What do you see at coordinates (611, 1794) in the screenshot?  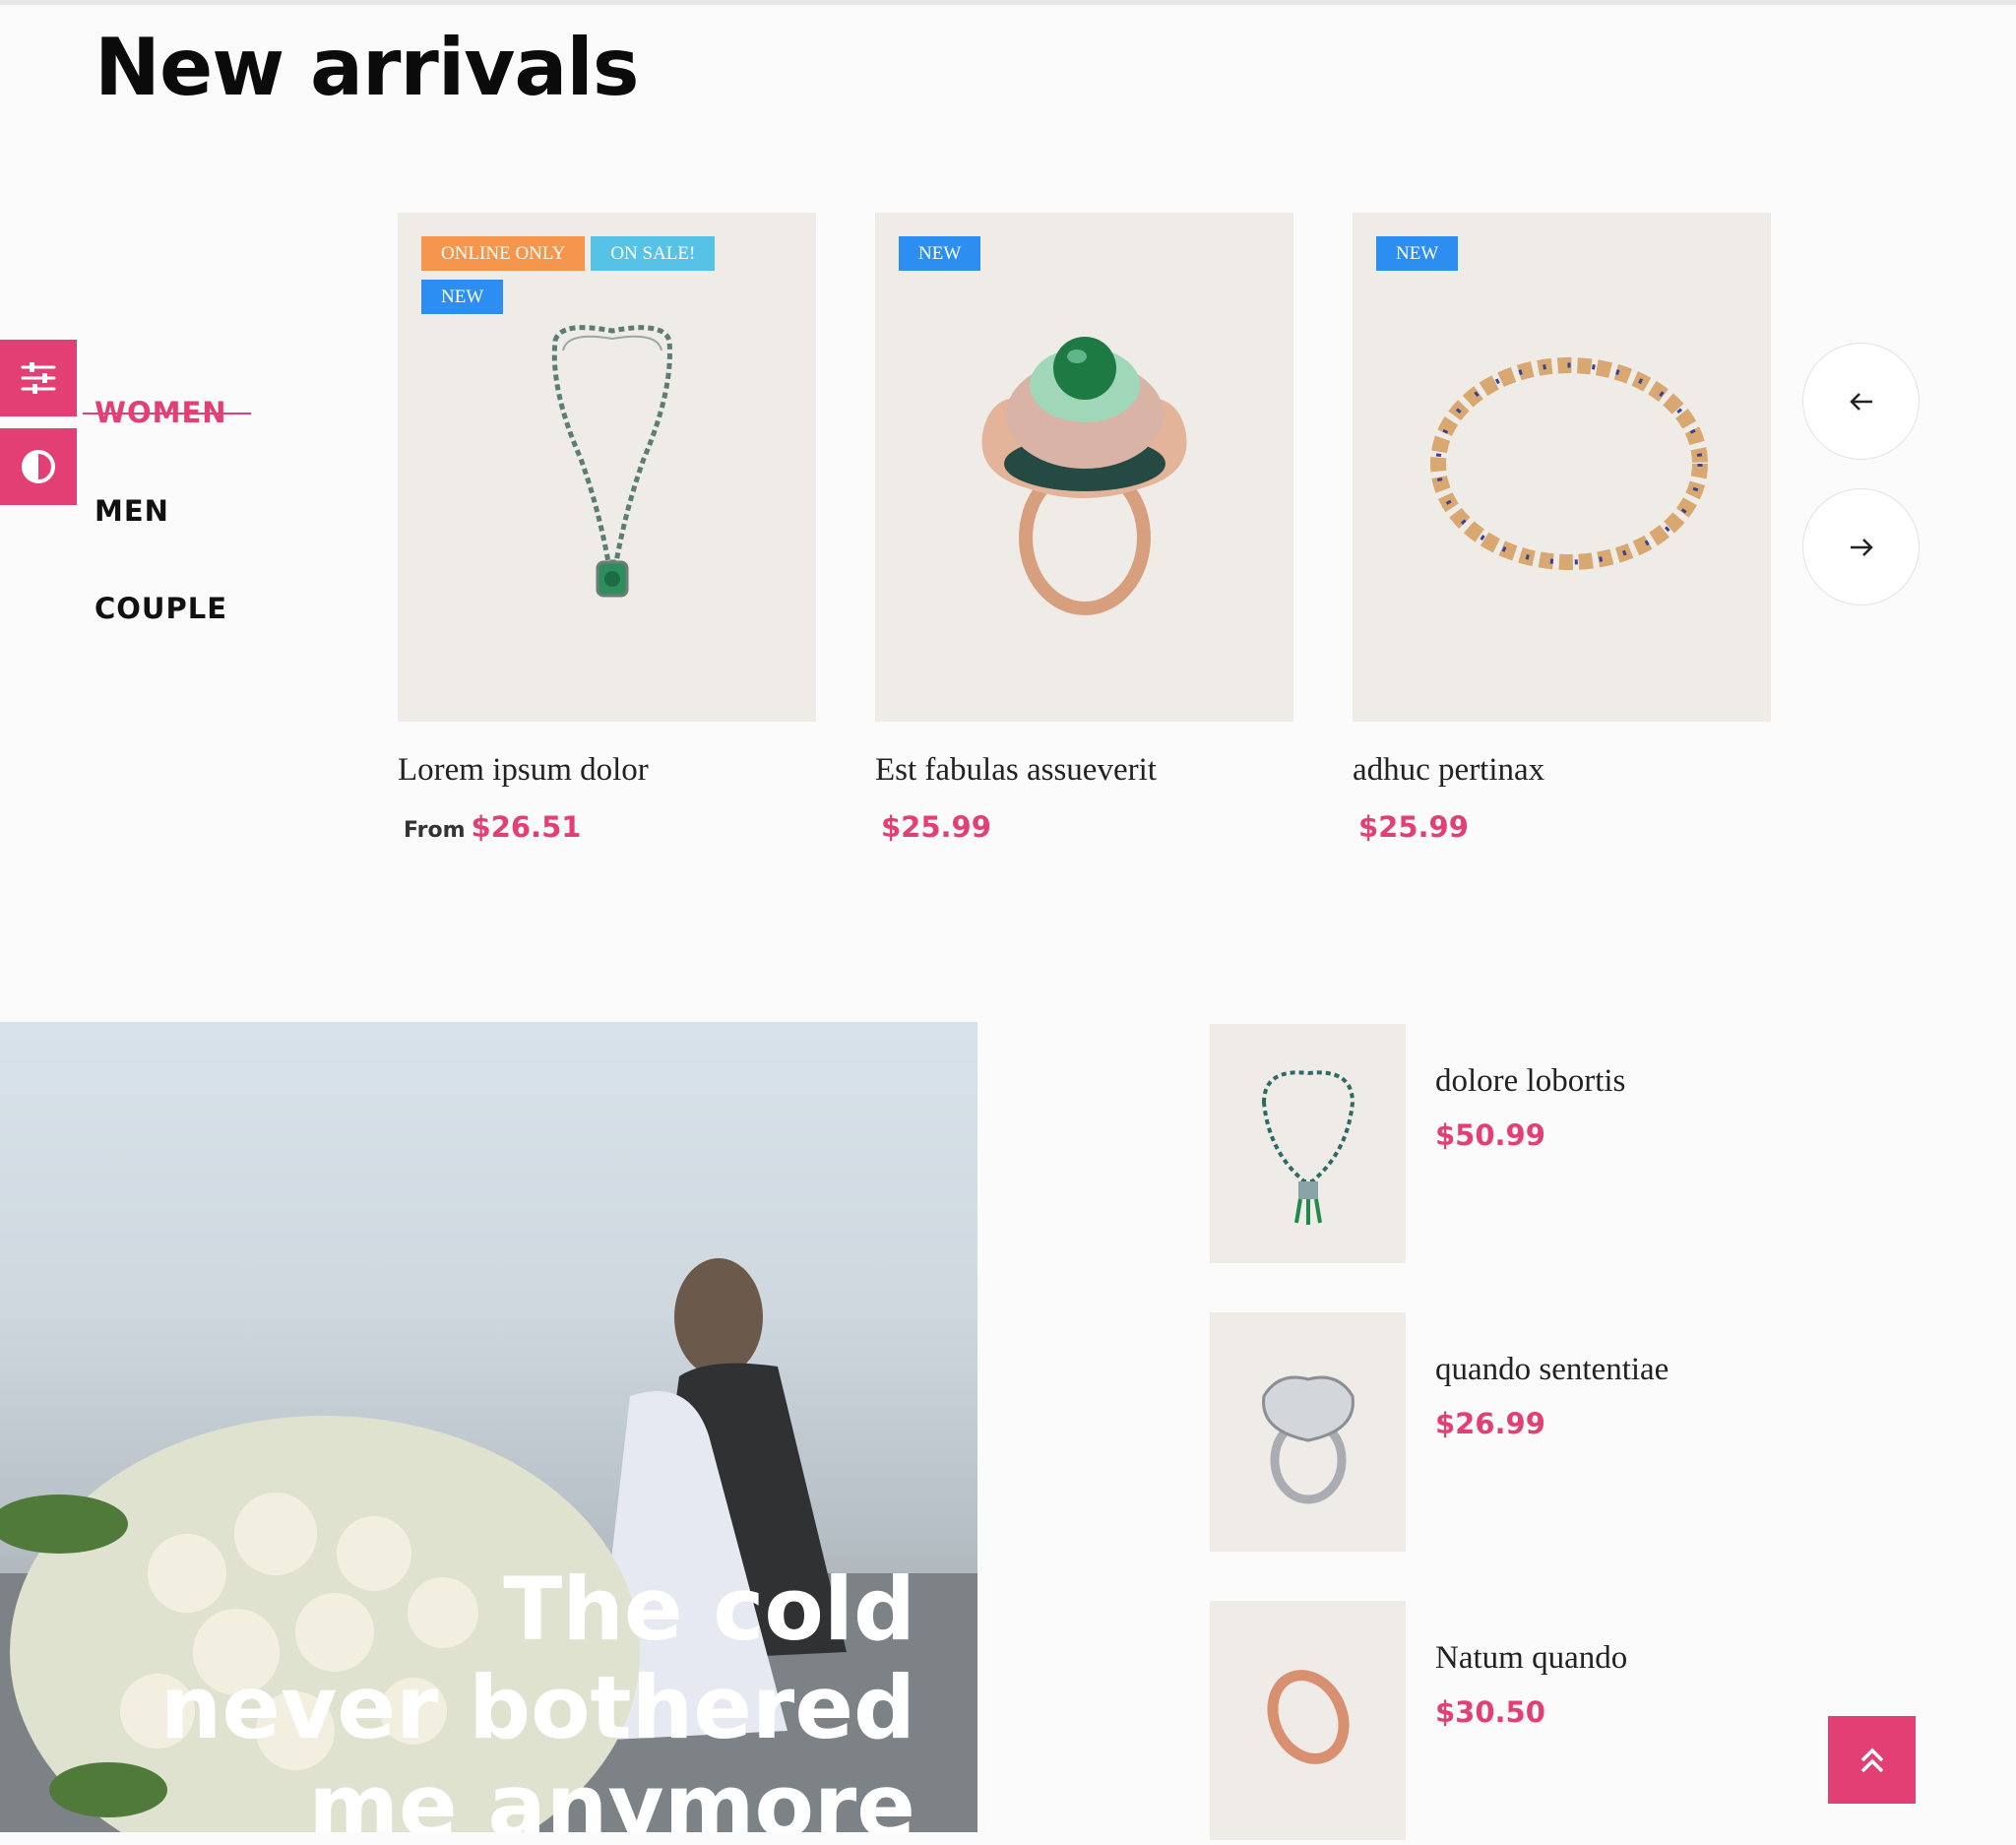 I see `banner-line-3: me anymore` at bounding box center [611, 1794].